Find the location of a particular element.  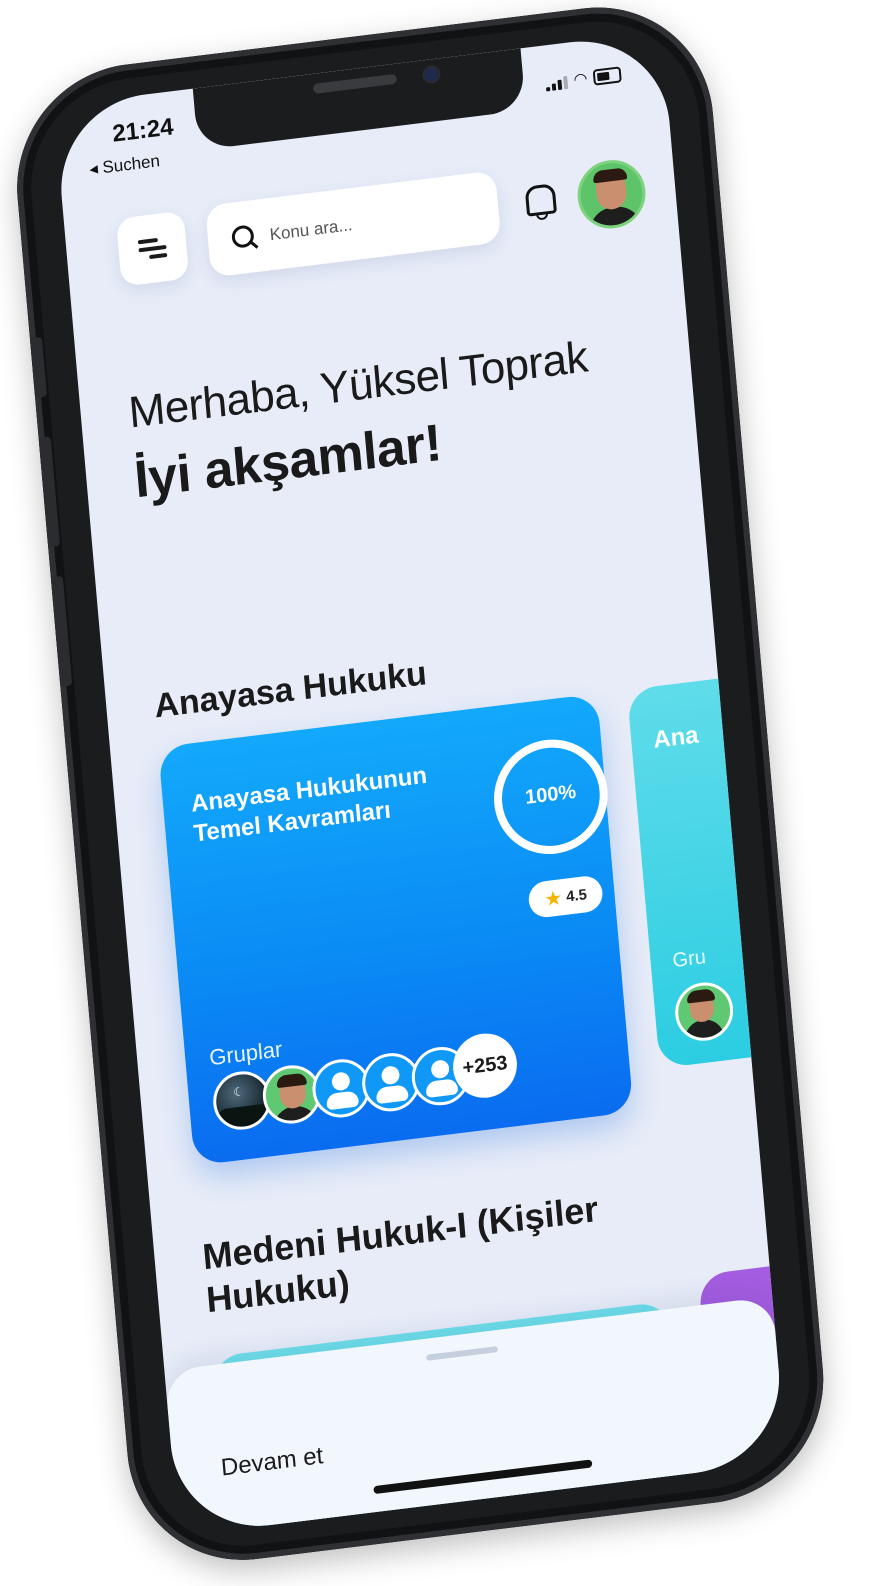

search-input is located at coordinates (374, 222).